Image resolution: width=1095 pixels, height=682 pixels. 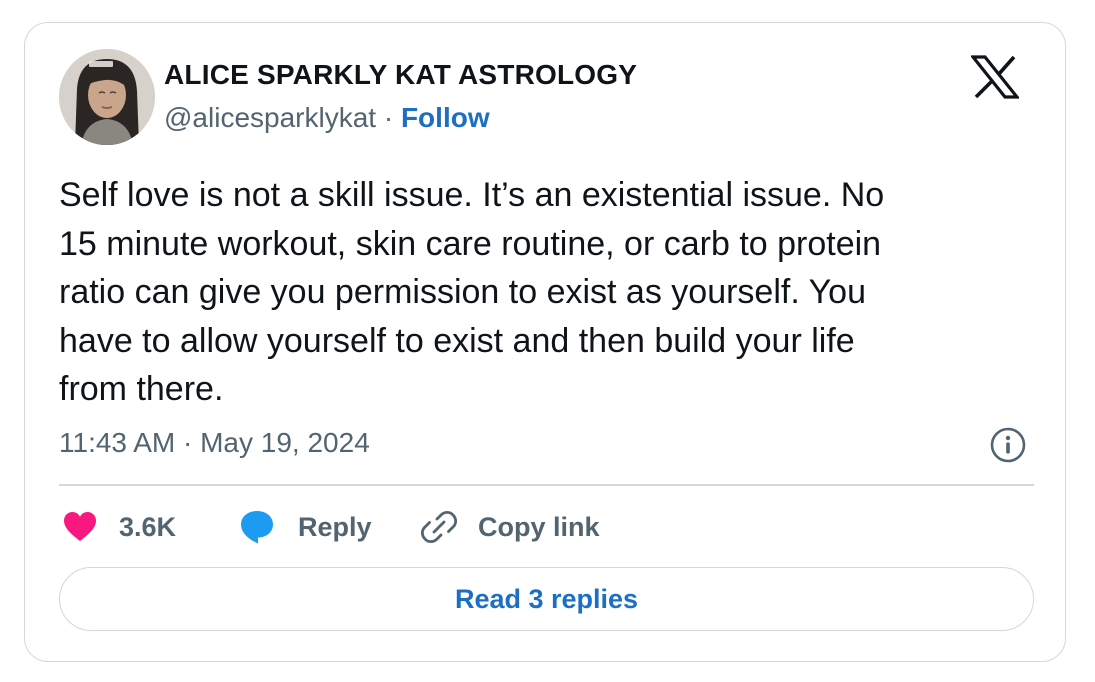 I want to click on avatar, so click(x=107, y=97).